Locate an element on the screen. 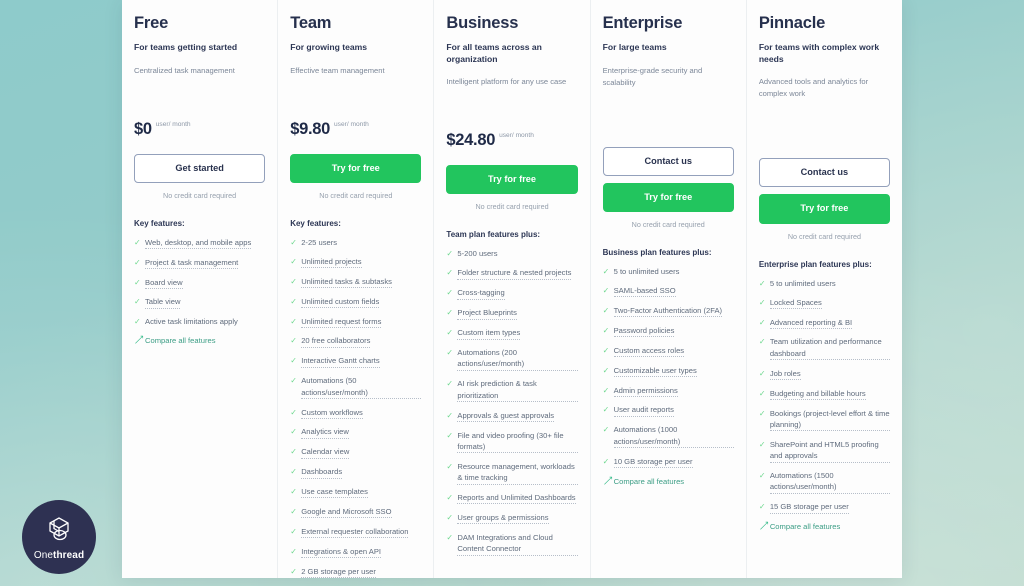  feature-label: AI risk prediction & task prioritization is located at coordinates (517, 390).